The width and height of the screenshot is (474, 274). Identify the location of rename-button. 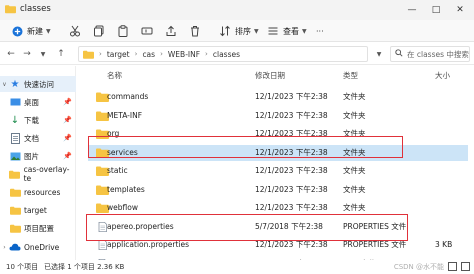
(147, 31).